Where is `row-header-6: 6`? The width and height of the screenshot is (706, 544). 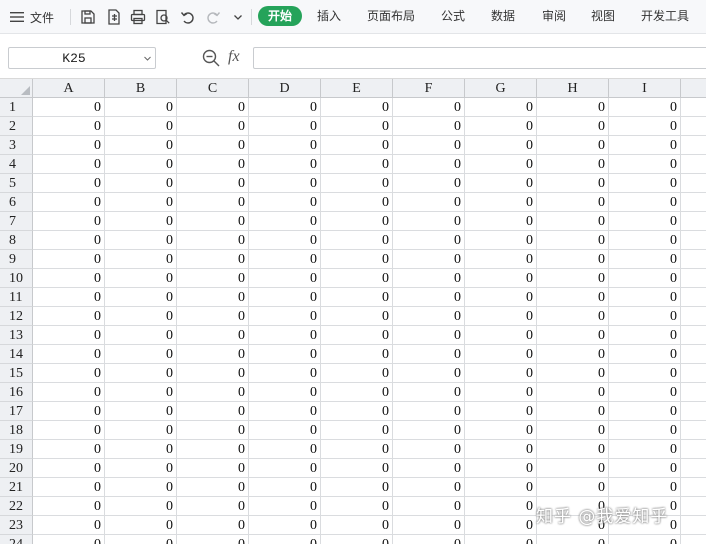 row-header-6: 6 is located at coordinates (16, 202).